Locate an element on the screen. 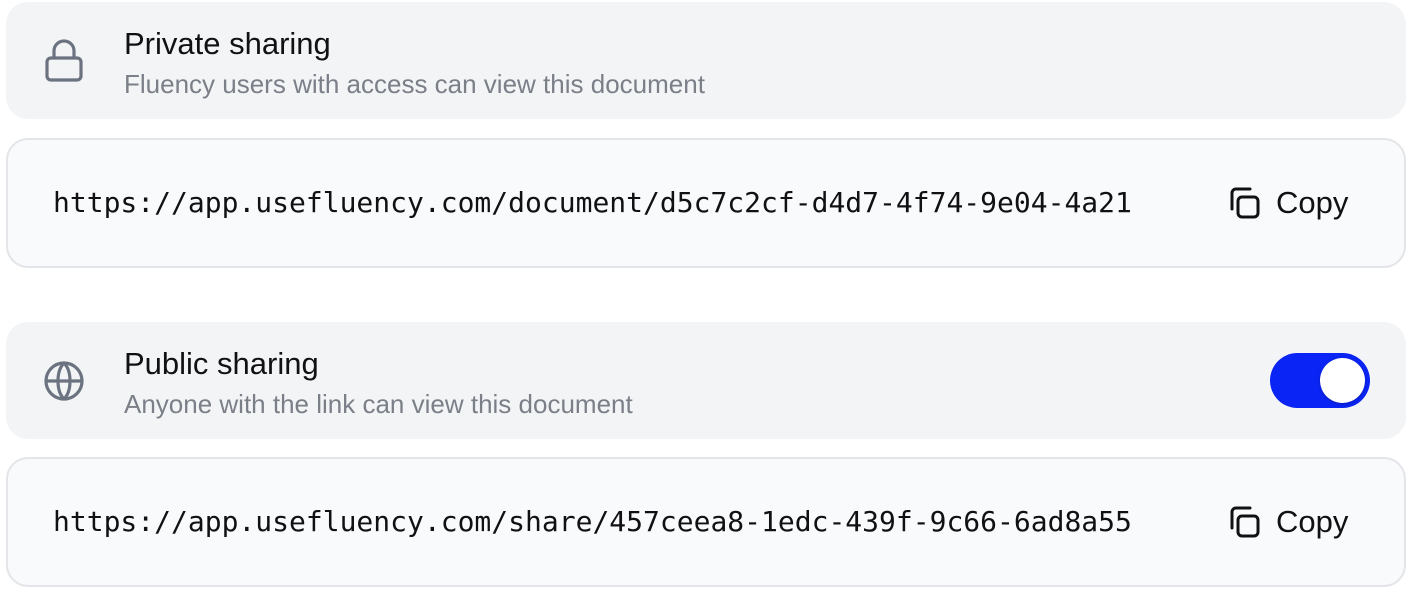  lock-icon is located at coordinates (64, 61).